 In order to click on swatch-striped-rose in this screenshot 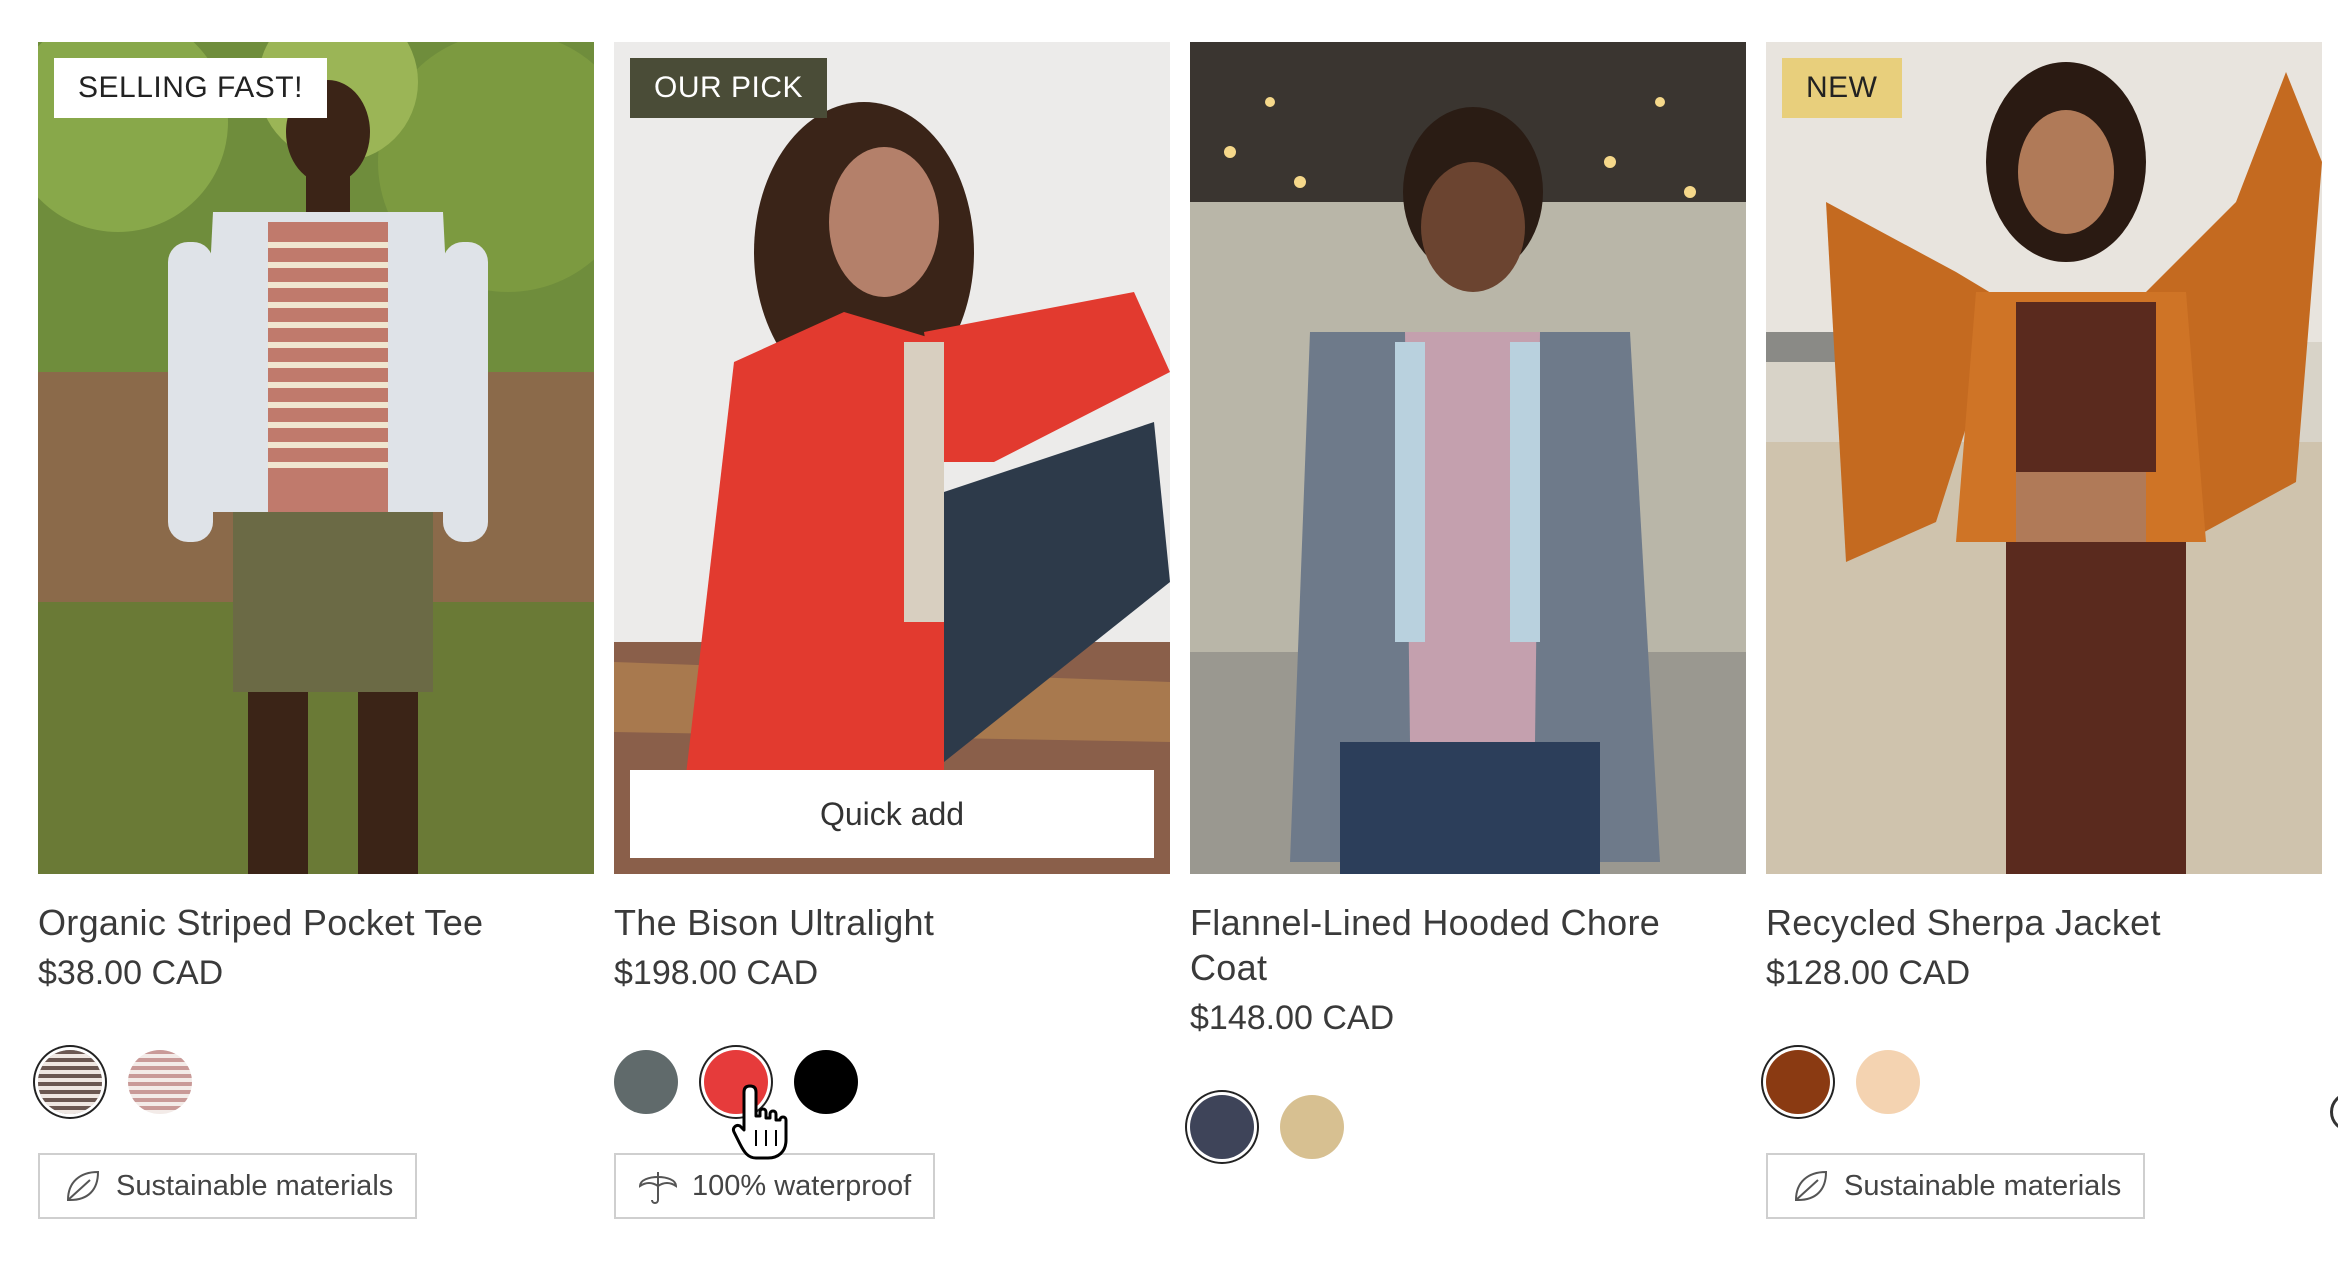, I will do `click(160, 1082)`.